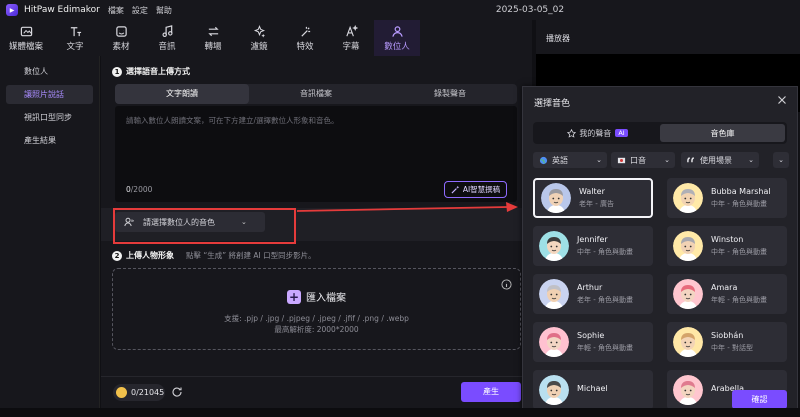 Image resolution: width=800 pixels, height=417 pixels. What do you see at coordinates (450, 94) in the screenshot?
I see `tab-record-voice: 錄製聲音` at bounding box center [450, 94].